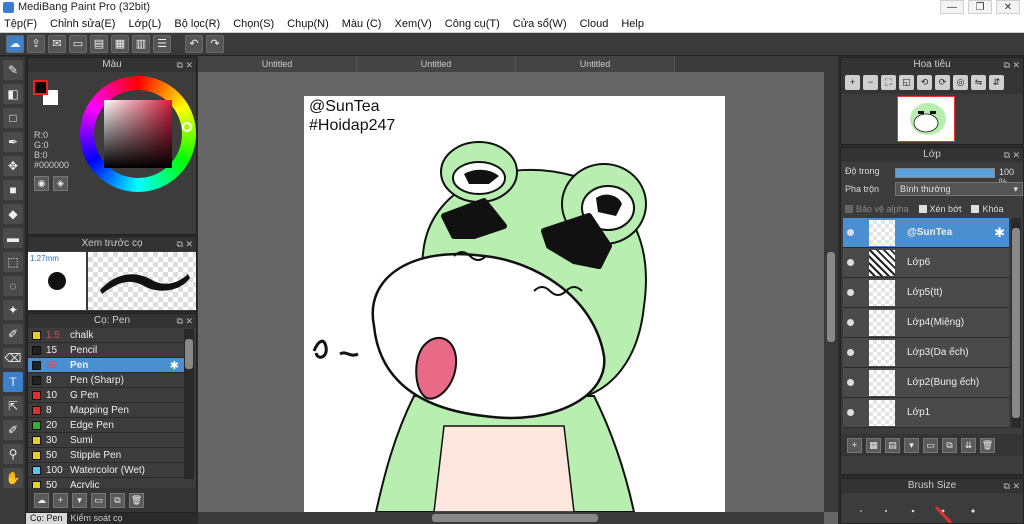 This screenshot has width=1024, height=524. I want to click on merge-layer-icon: ⇊, so click(968, 445).